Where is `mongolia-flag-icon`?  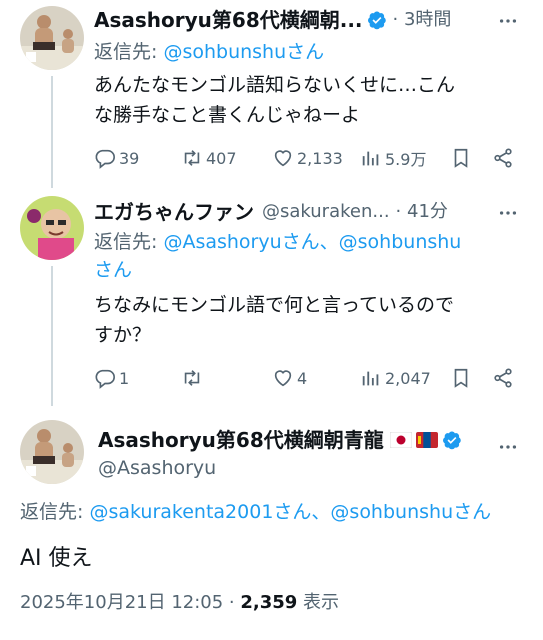 mongolia-flag-icon is located at coordinates (426, 440).